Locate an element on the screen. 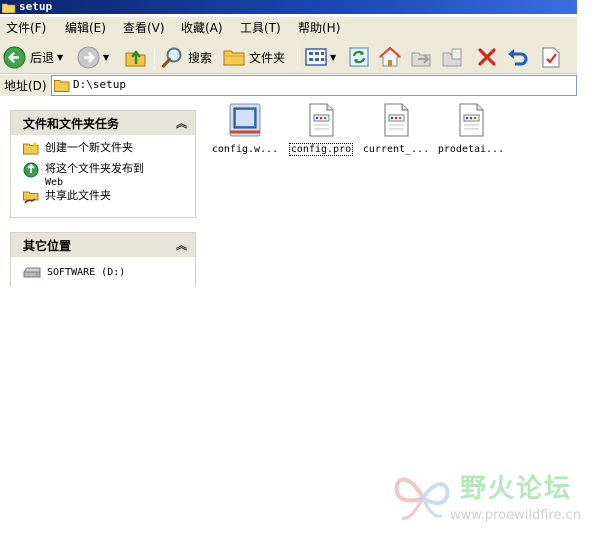 The width and height of the screenshot is (601, 533). undo-button is located at coordinates (518, 57).